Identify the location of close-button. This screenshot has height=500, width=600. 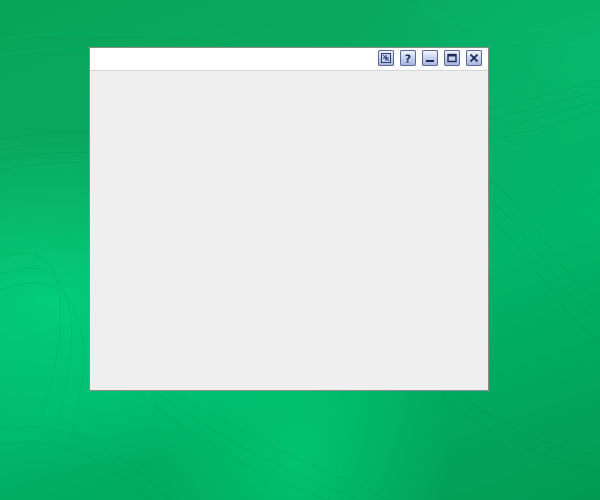
(474, 58).